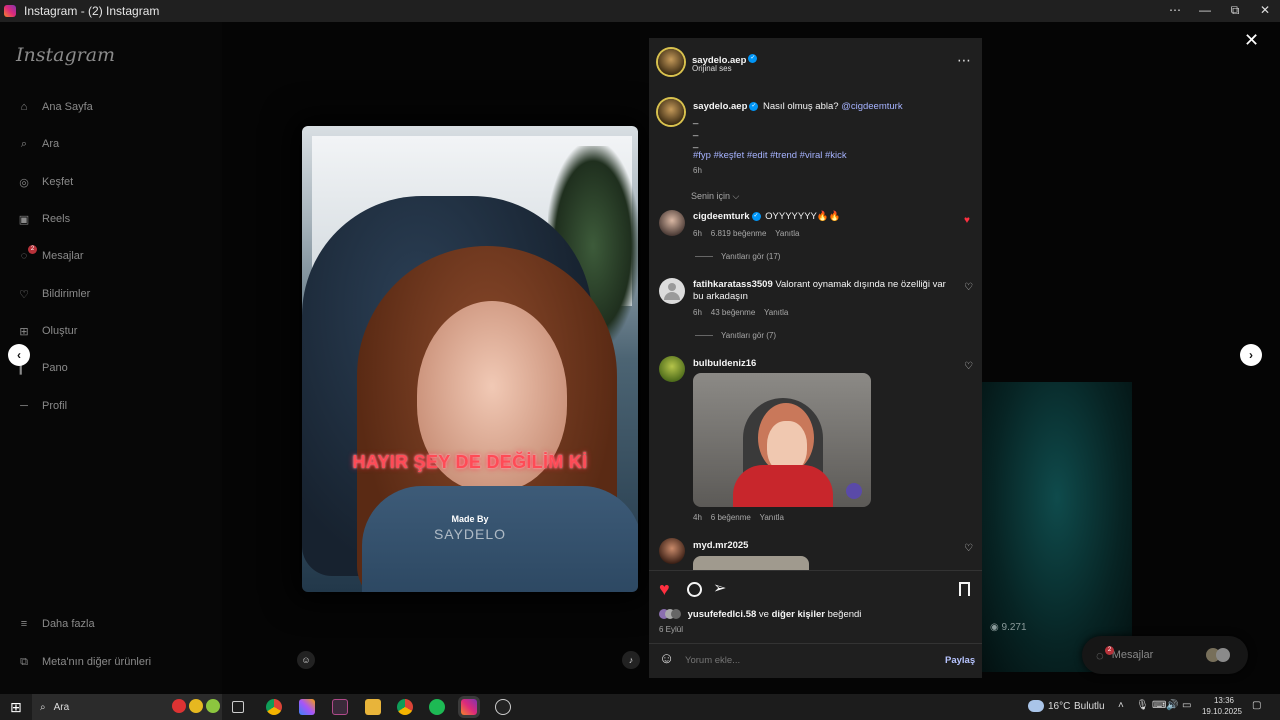  Describe the element at coordinates (770, 155) in the screenshot. I see `caption-hashtags: #fyp #keşfet #edit #trend #viral #kick` at that location.